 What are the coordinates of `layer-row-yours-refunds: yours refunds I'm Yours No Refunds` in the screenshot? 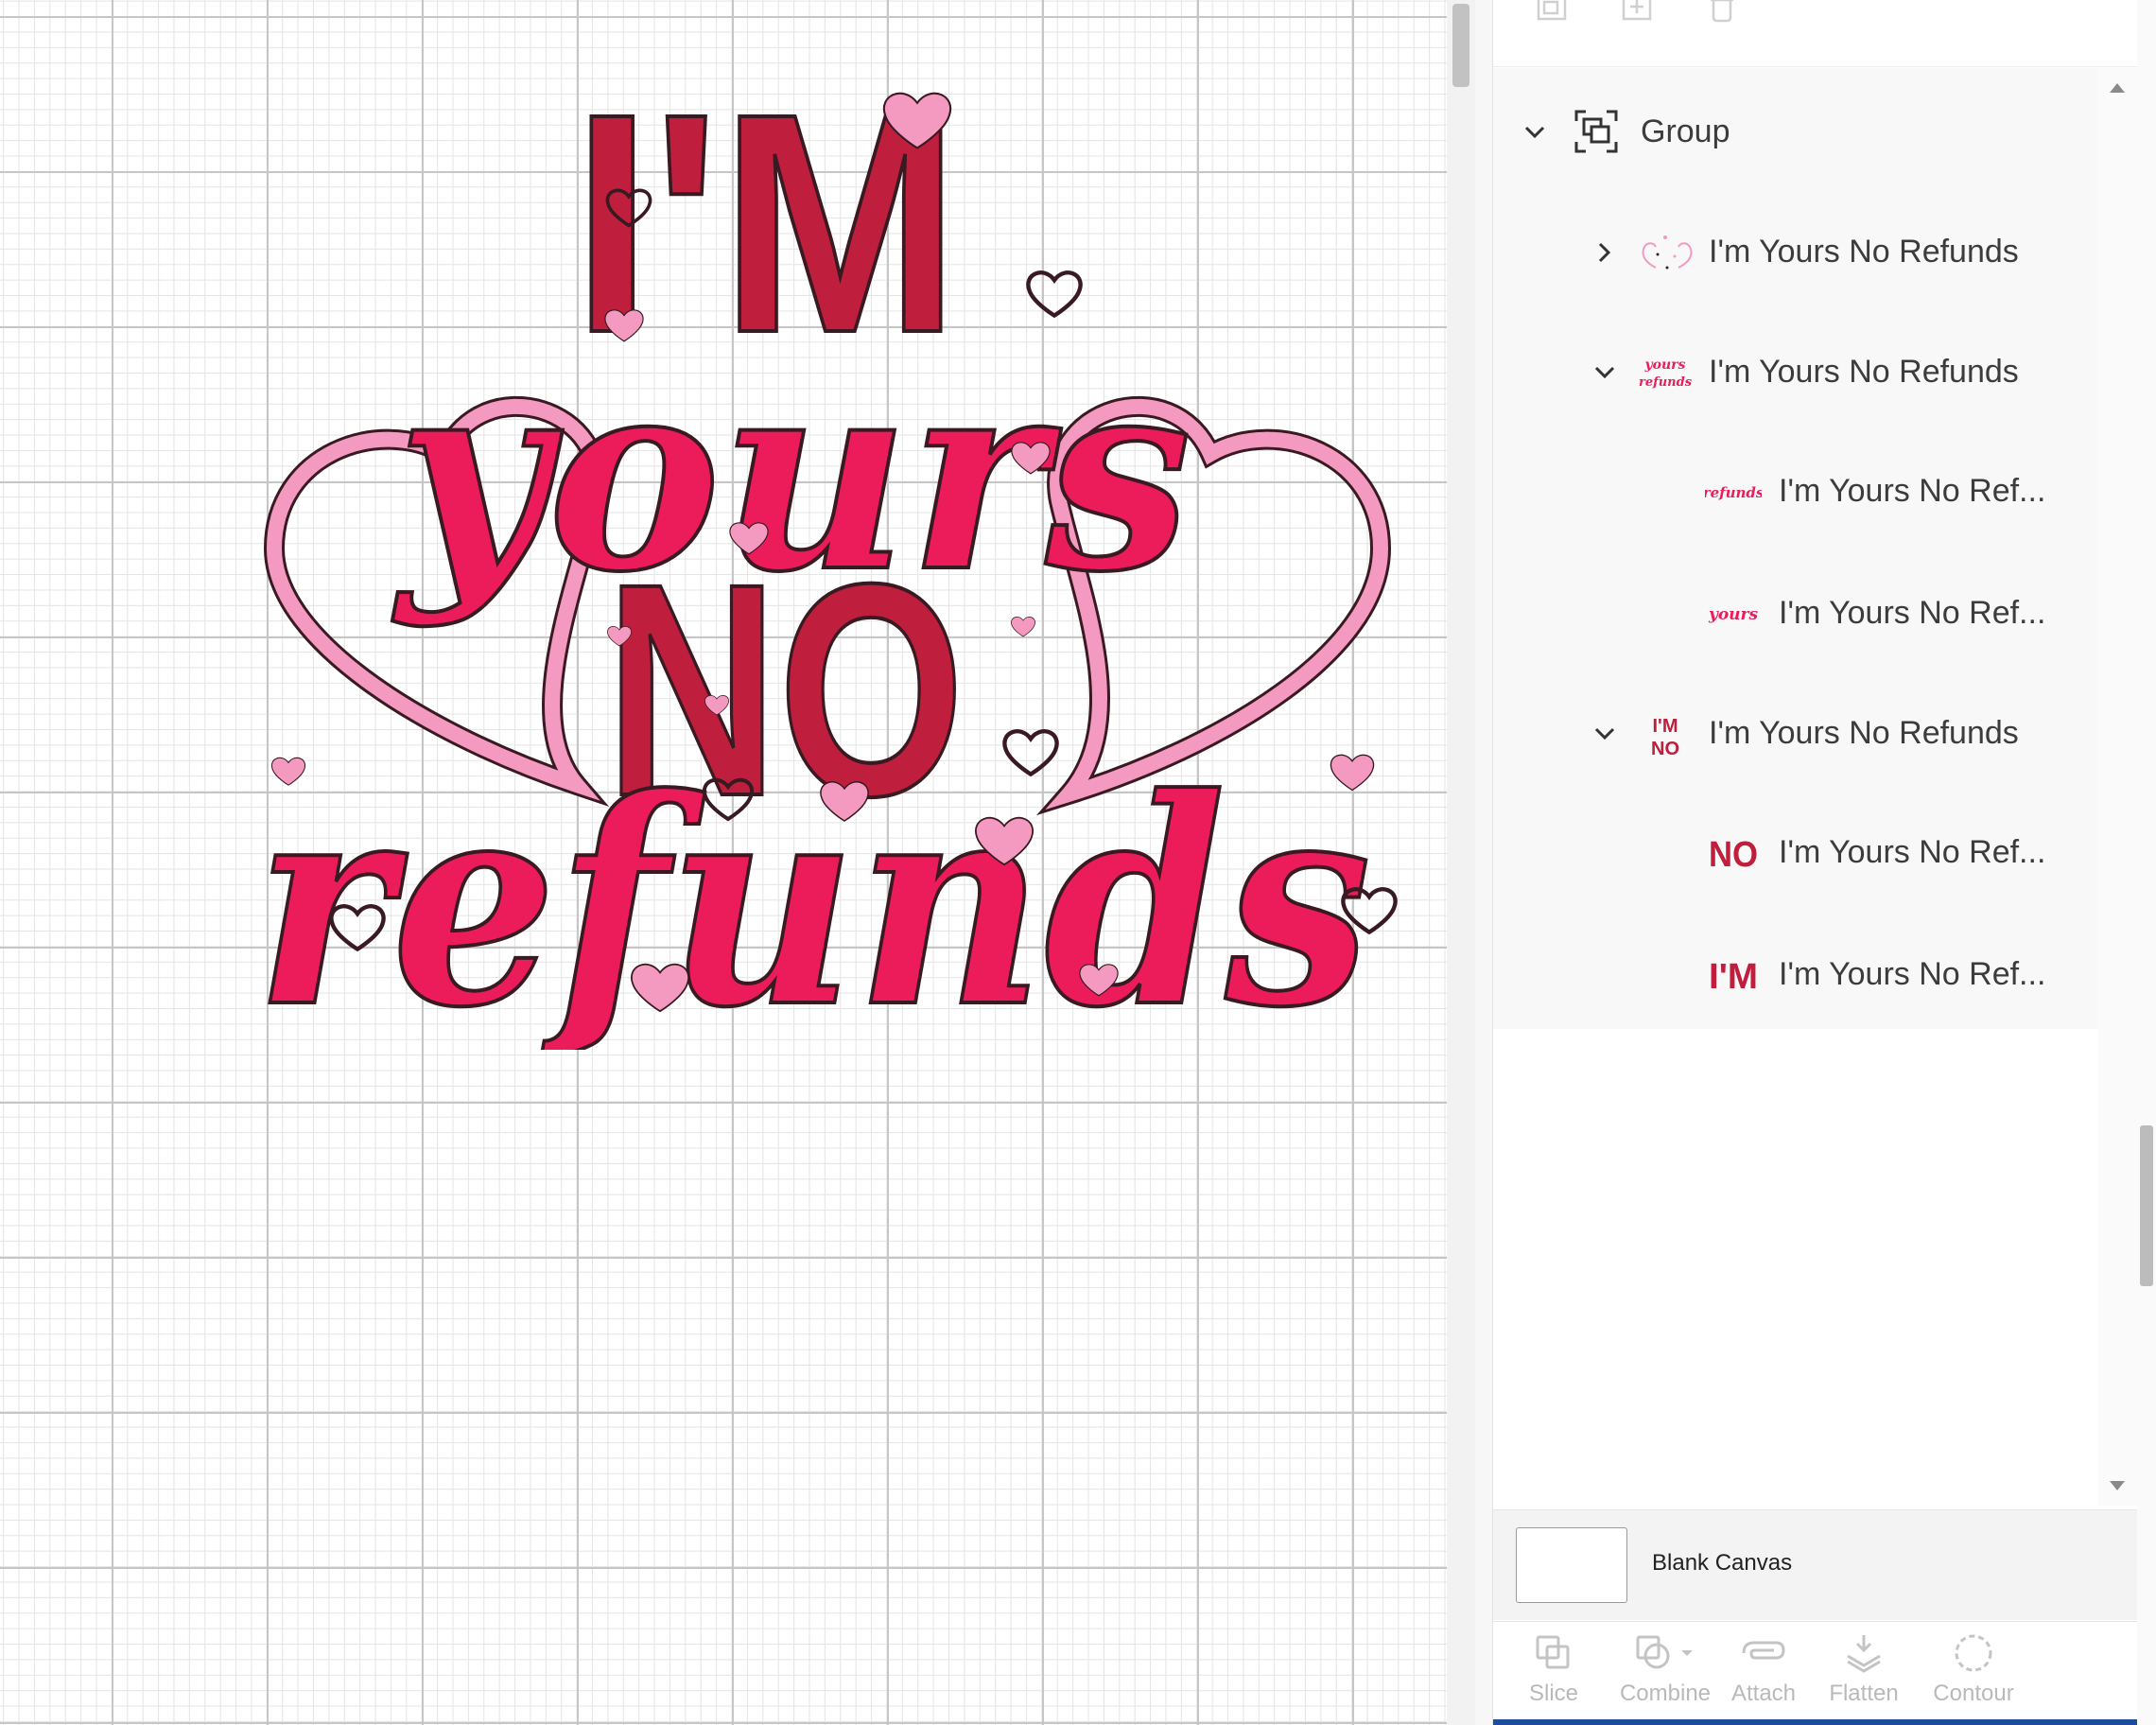 It's located at (1796, 372).